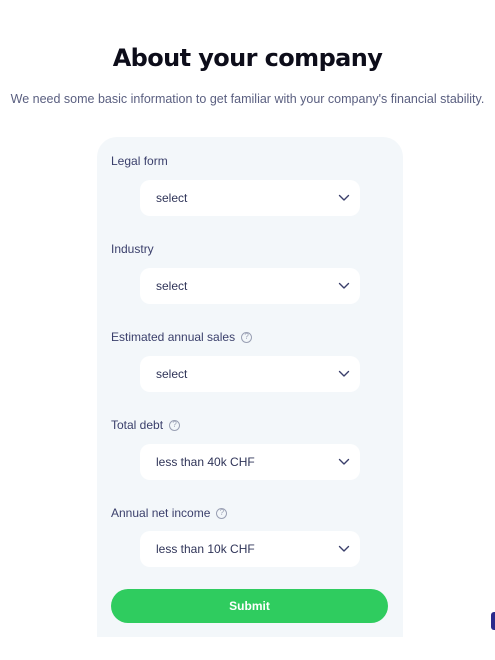  I want to click on annual-sales-label-text: Estimated annual sales, so click(173, 337).